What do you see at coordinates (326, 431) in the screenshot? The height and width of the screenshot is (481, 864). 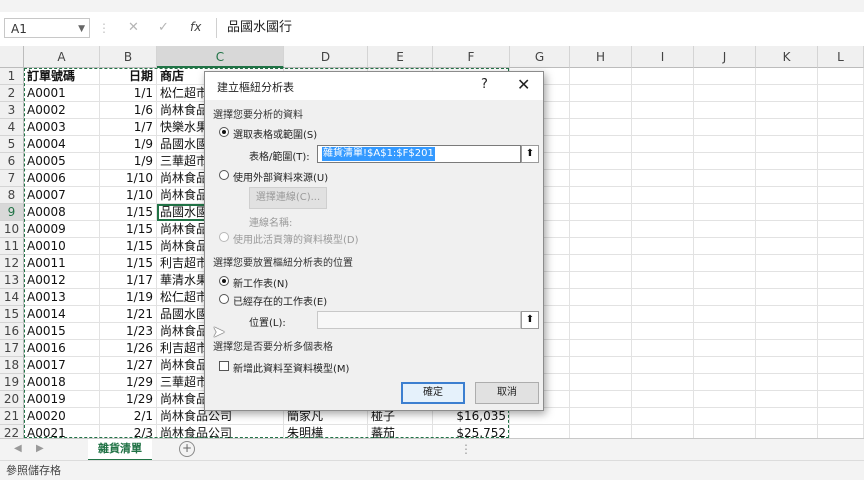 I see `table-cell: 朱明樺` at bounding box center [326, 431].